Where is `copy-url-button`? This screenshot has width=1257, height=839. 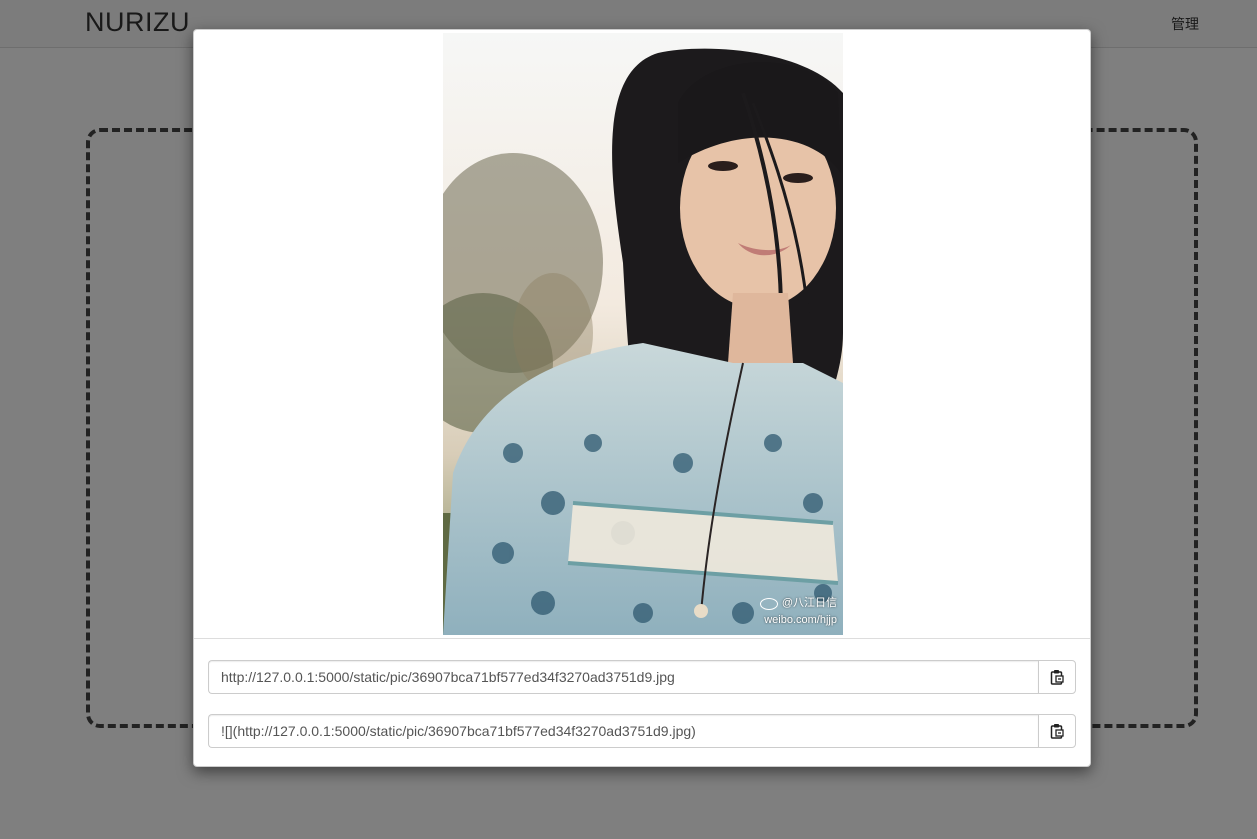
copy-url-button is located at coordinates (1057, 677).